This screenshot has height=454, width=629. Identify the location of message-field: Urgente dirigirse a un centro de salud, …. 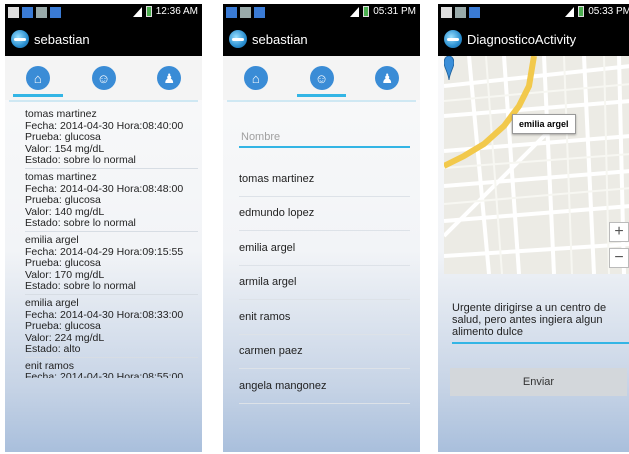
(540, 323).